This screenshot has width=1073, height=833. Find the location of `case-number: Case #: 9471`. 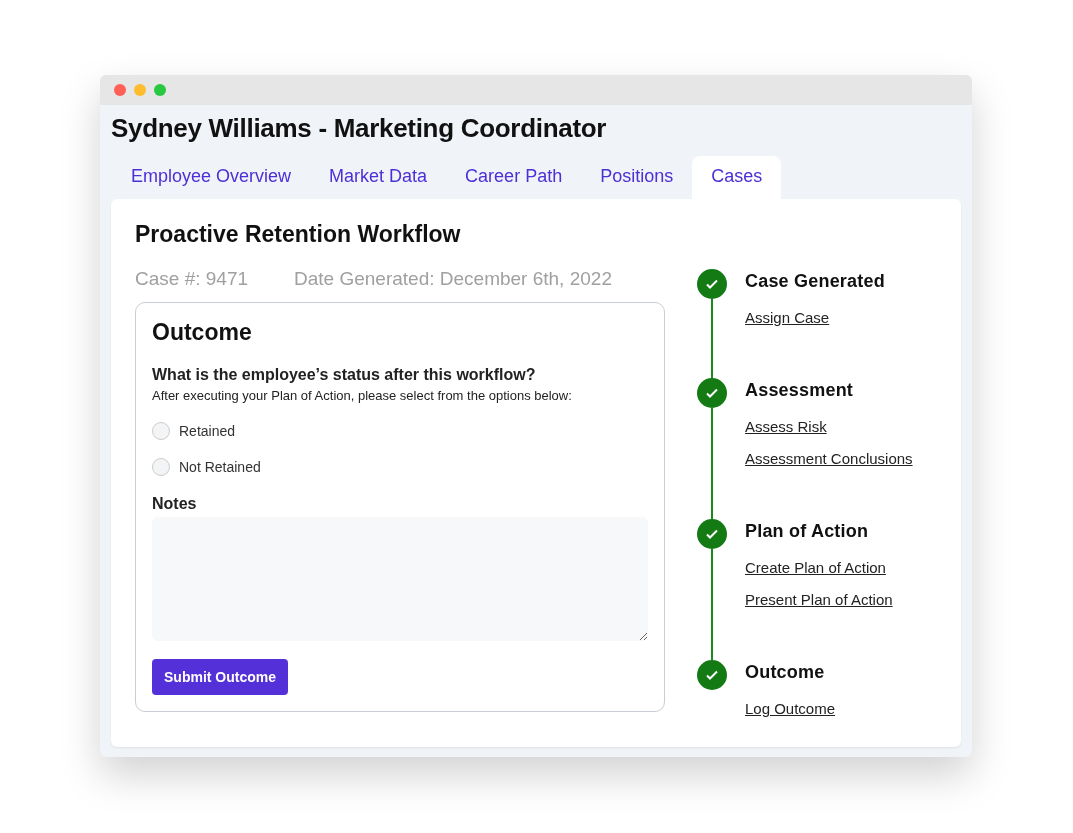

case-number: Case #: 9471 is located at coordinates (192, 279).